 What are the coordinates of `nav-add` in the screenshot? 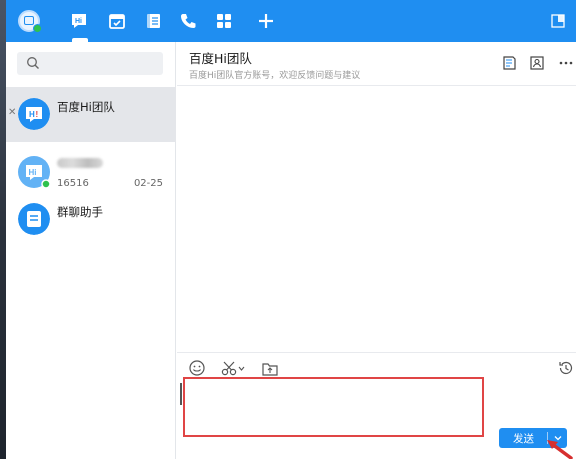 It's located at (266, 21).